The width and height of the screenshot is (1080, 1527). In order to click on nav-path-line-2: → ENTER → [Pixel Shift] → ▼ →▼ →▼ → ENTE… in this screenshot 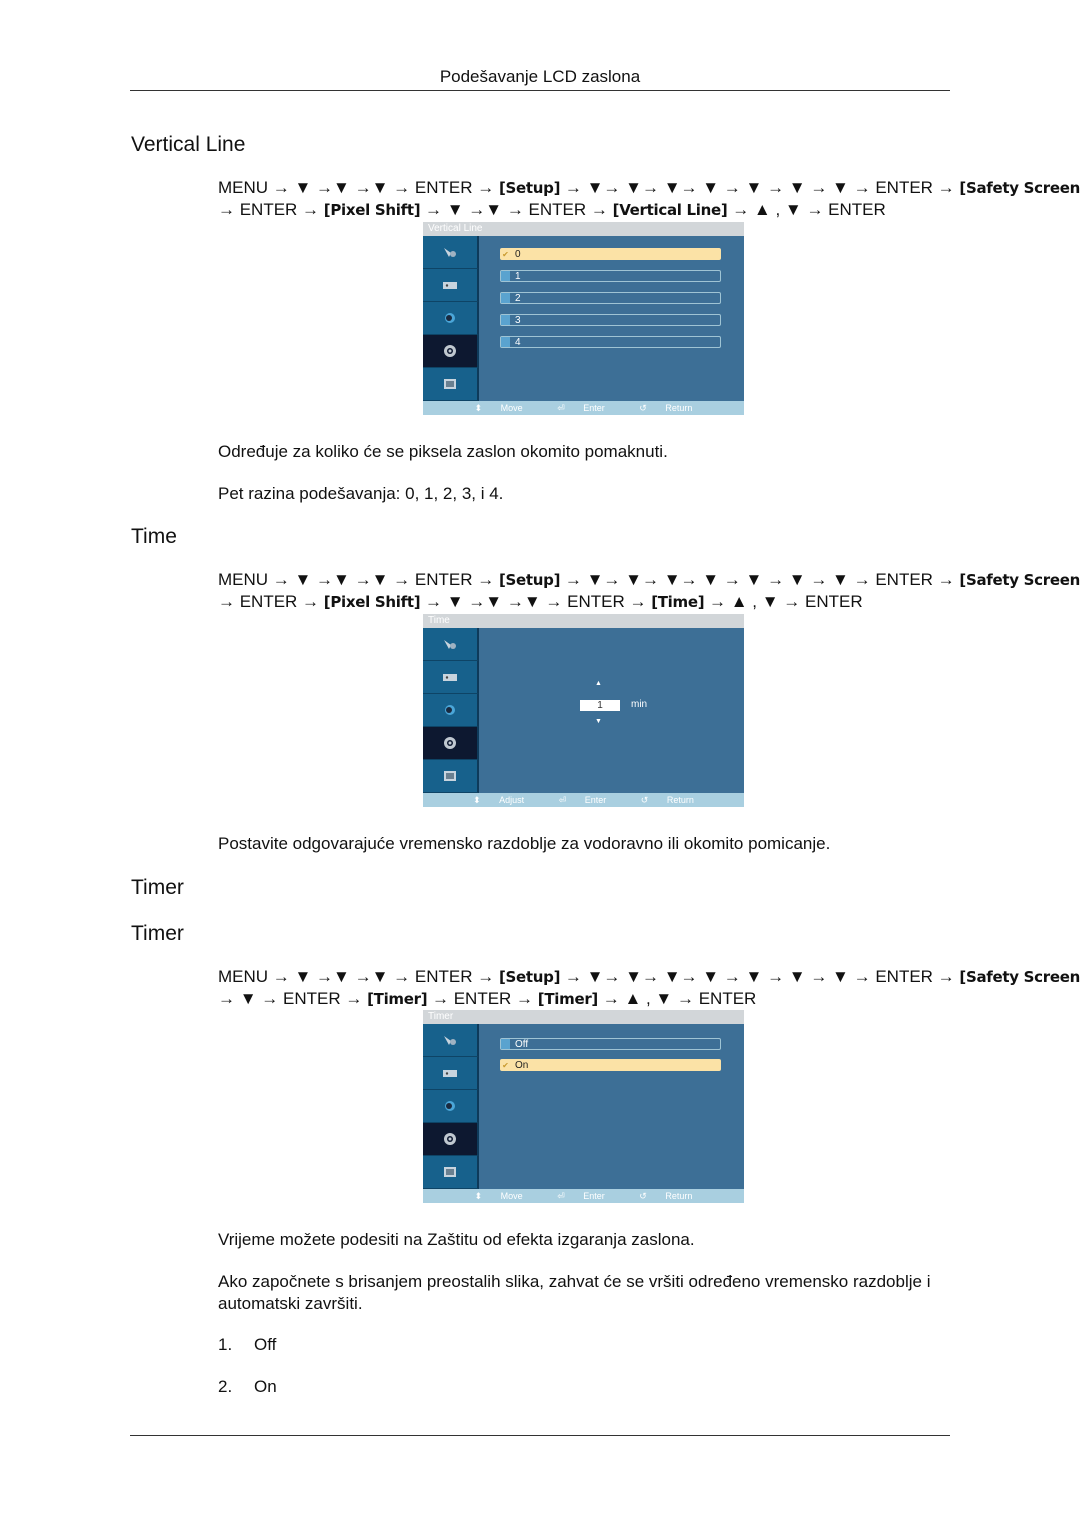, I will do `click(540, 601)`.